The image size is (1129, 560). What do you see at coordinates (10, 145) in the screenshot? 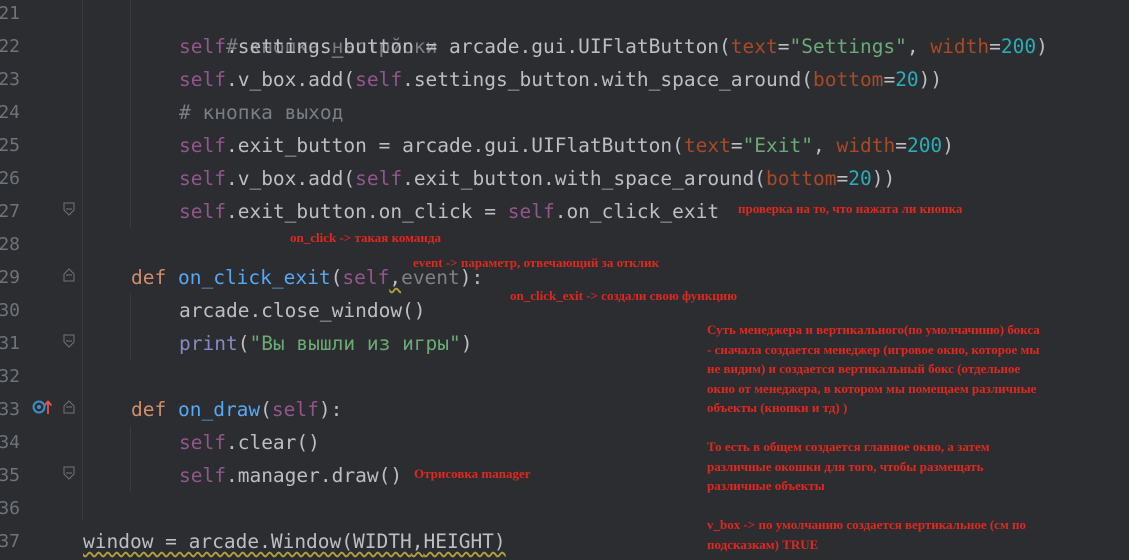
I see `line-number: 25` at bounding box center [10, 145].